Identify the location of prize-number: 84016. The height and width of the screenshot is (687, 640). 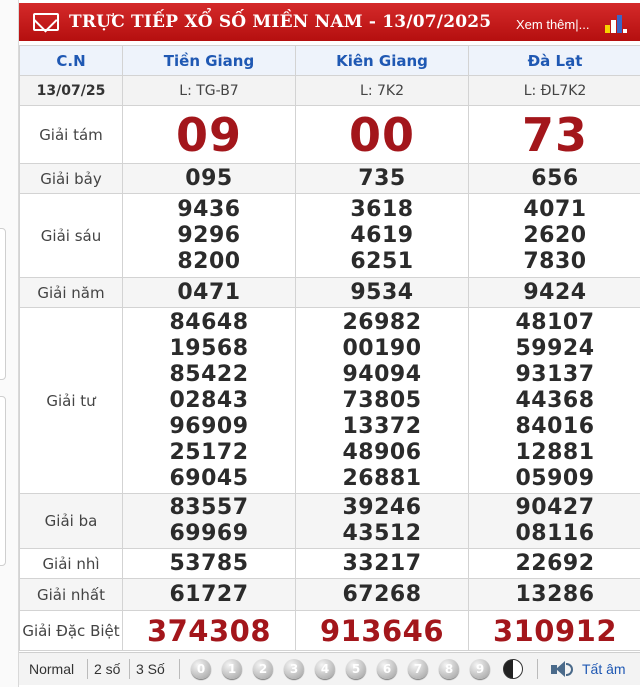
(554, 427).